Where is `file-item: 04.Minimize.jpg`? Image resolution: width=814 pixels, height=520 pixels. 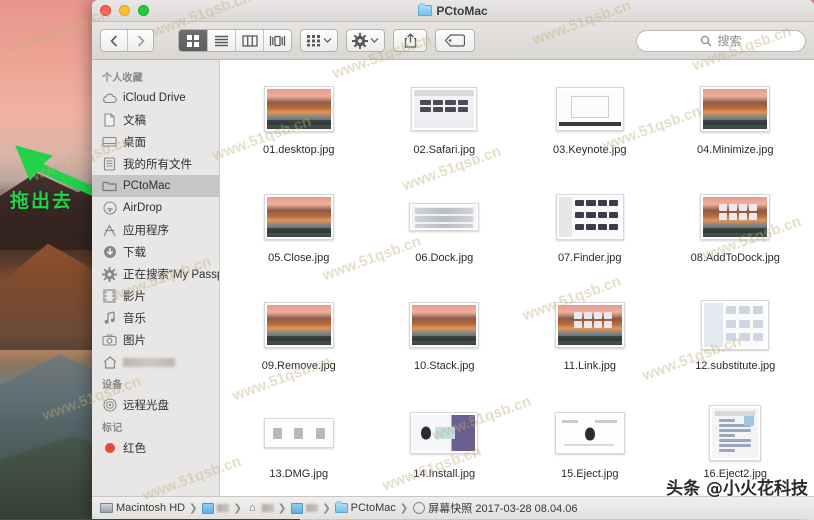 file-item: 04.Minimize.jpg is located at coordinates (736, 126).